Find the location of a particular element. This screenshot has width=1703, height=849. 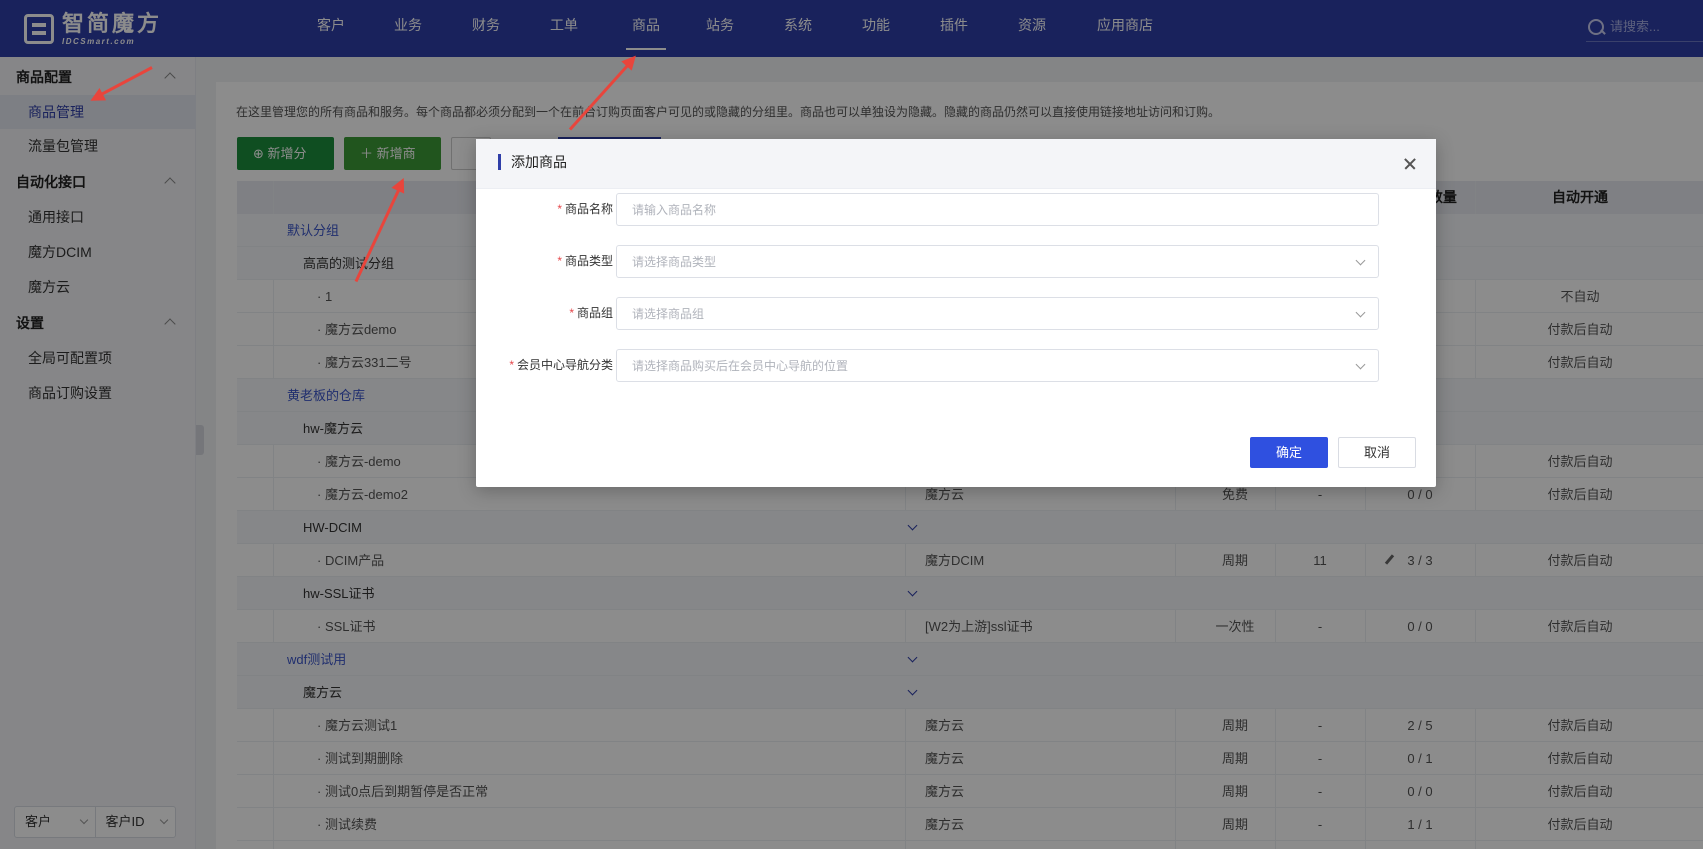

field-label: 商品名称 is located at coordinates (588, 209).